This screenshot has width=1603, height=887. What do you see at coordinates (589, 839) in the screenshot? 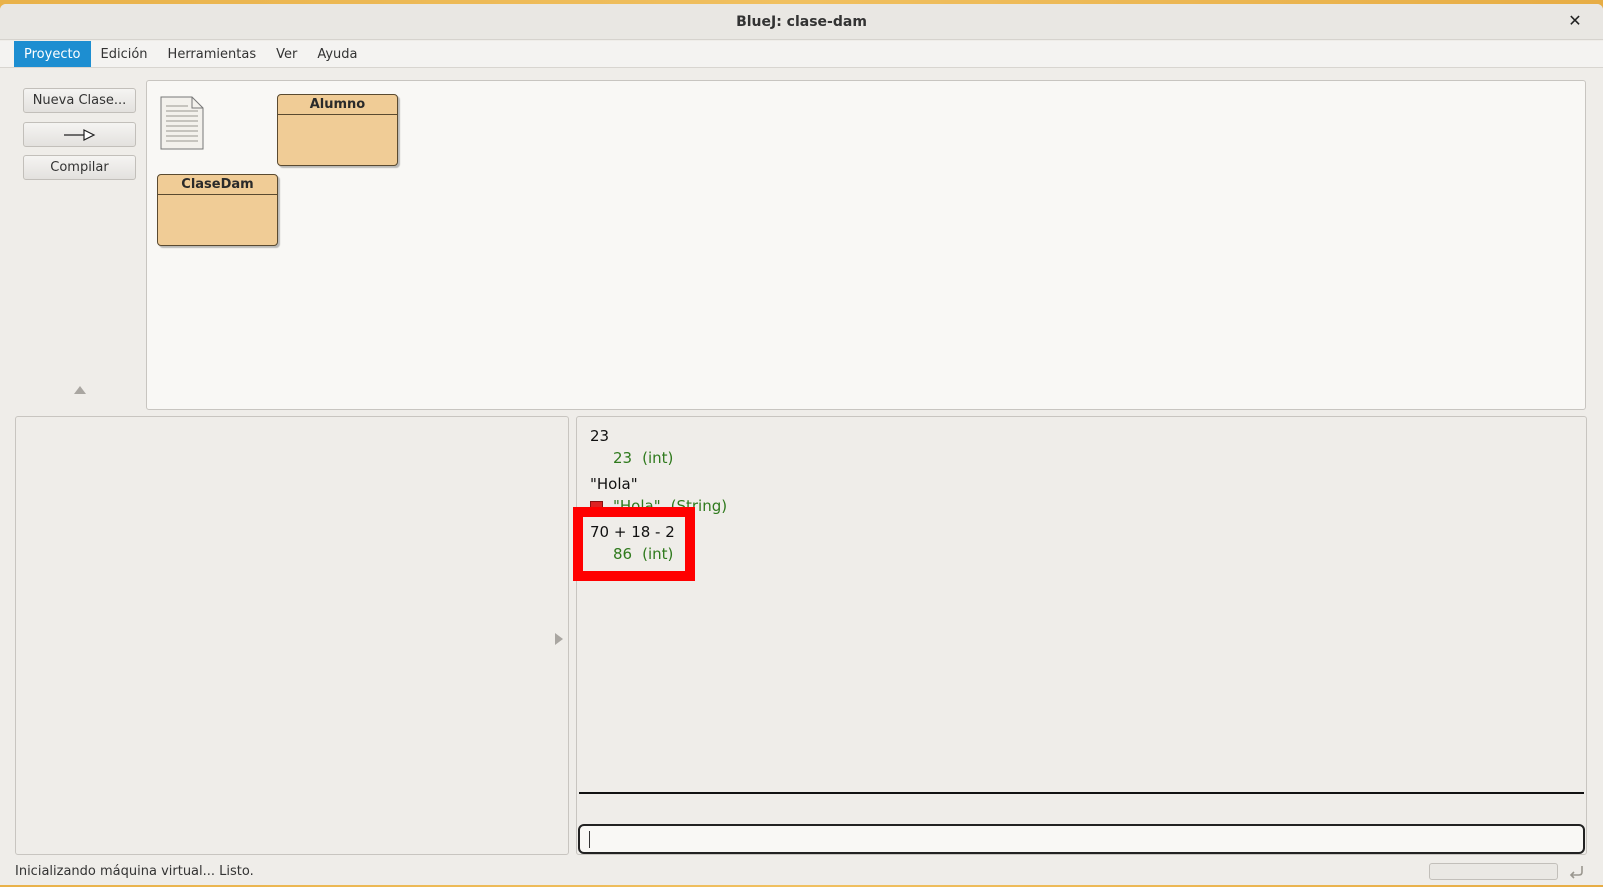
I see `text-caret` at bounding box center [589, 839].